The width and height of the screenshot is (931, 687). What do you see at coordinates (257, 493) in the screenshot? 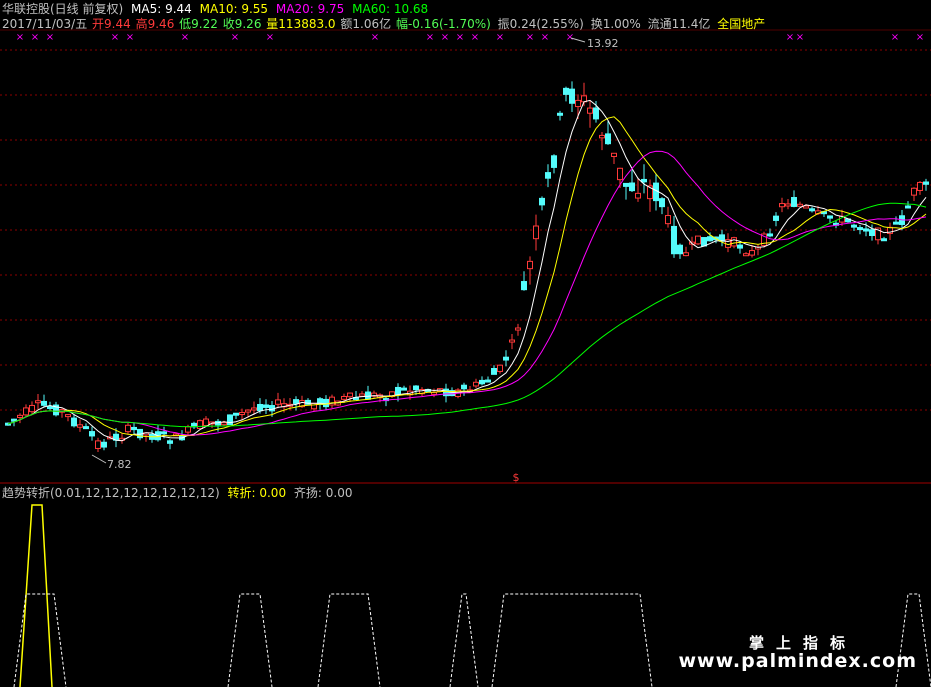
I see `indicator-turn: 转折: 0.00` at bounding box center [257, 493].